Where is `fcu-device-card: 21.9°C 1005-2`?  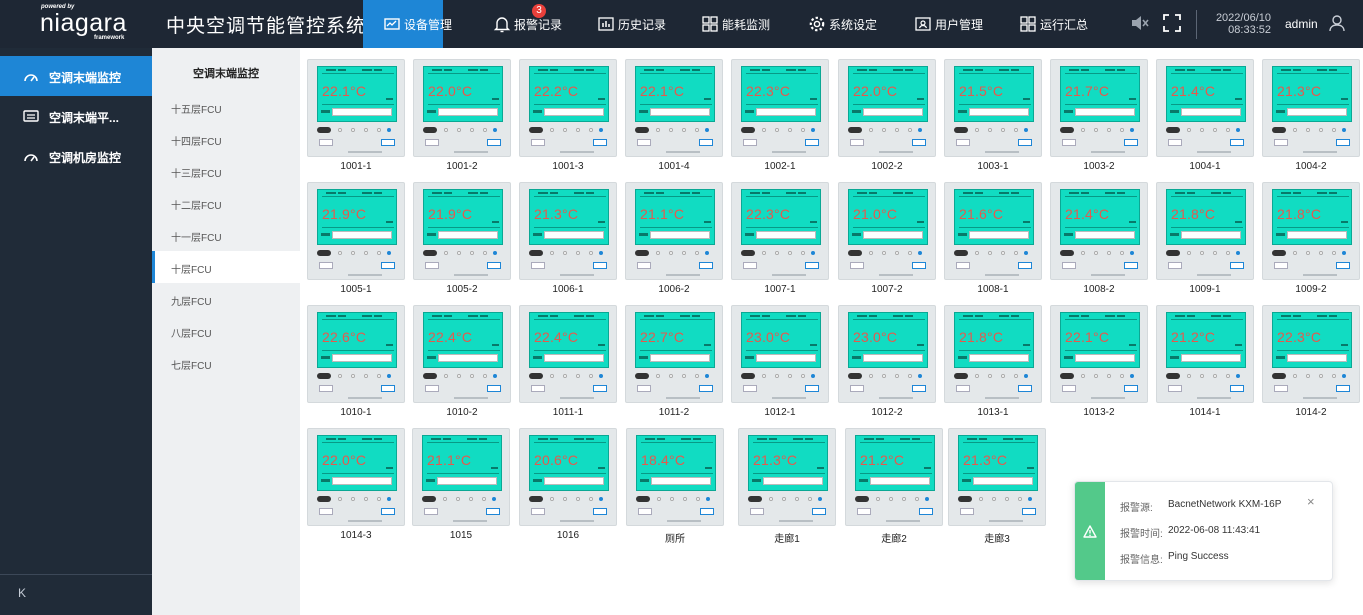 fcu-device-card: 21.9°C 1005-2 is located at coordinates (462, 234).